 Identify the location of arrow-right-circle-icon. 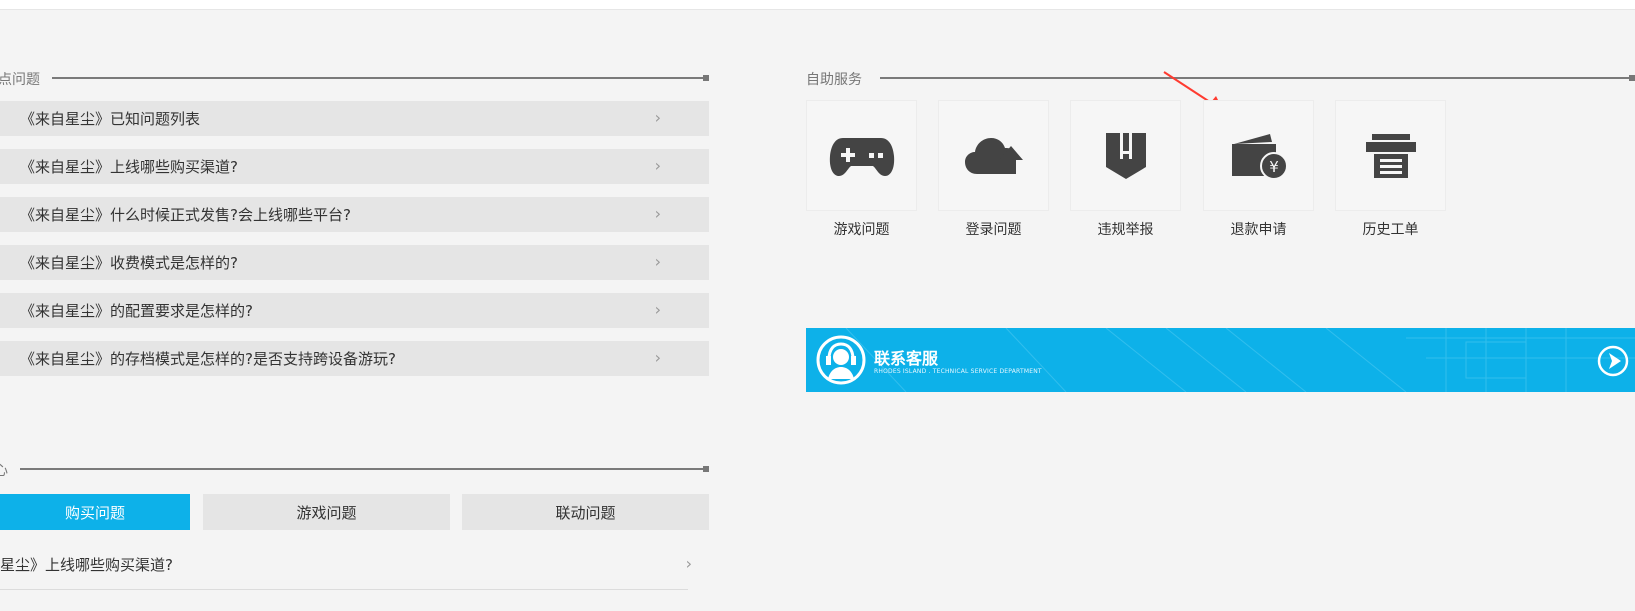
(1613, 361).